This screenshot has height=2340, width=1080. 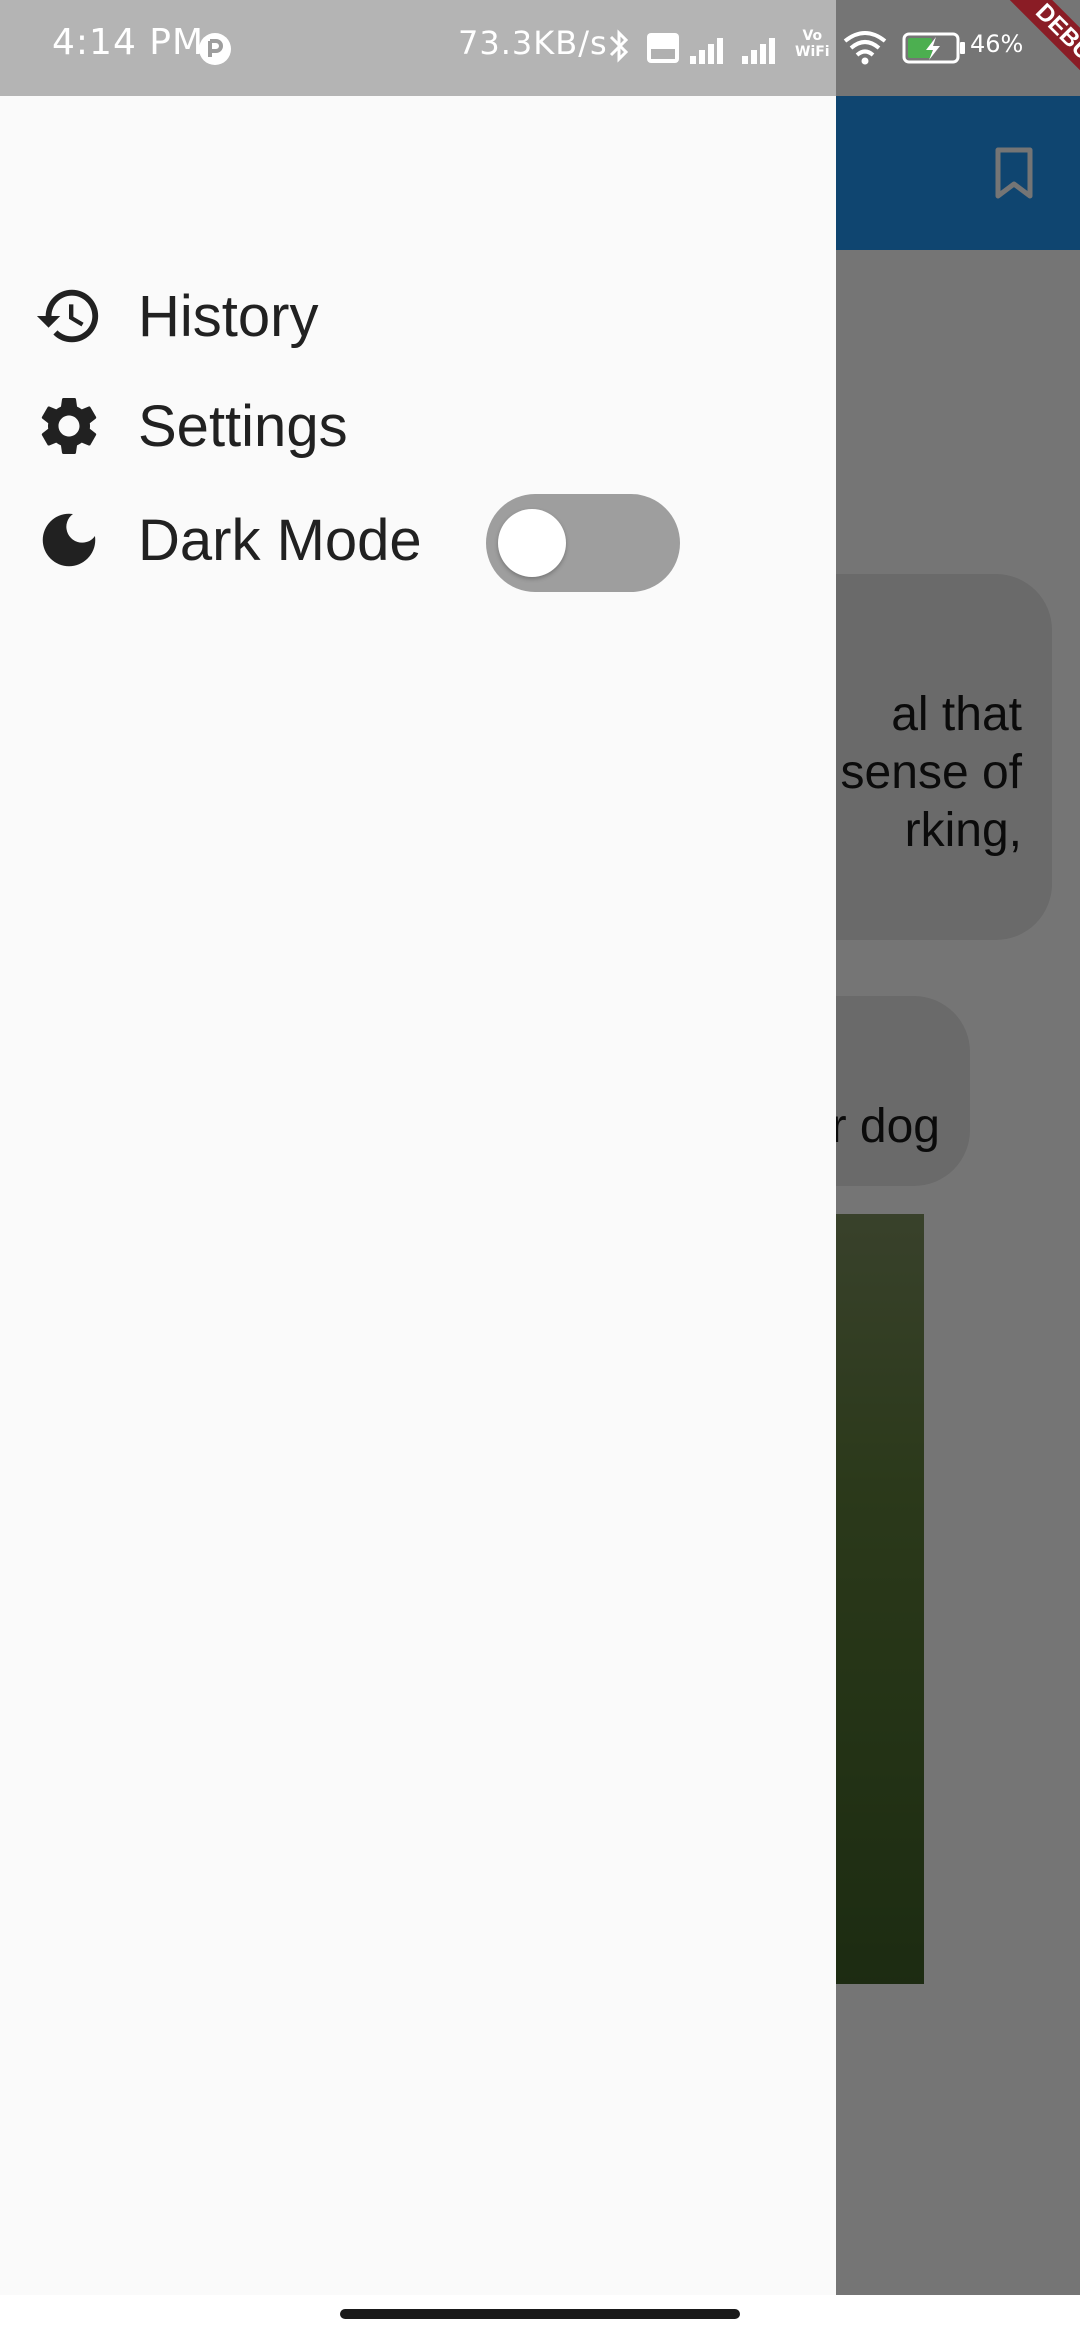 I want to click on drawer-item-dark-mode: Dark Mode, so click(x=418, y=540).